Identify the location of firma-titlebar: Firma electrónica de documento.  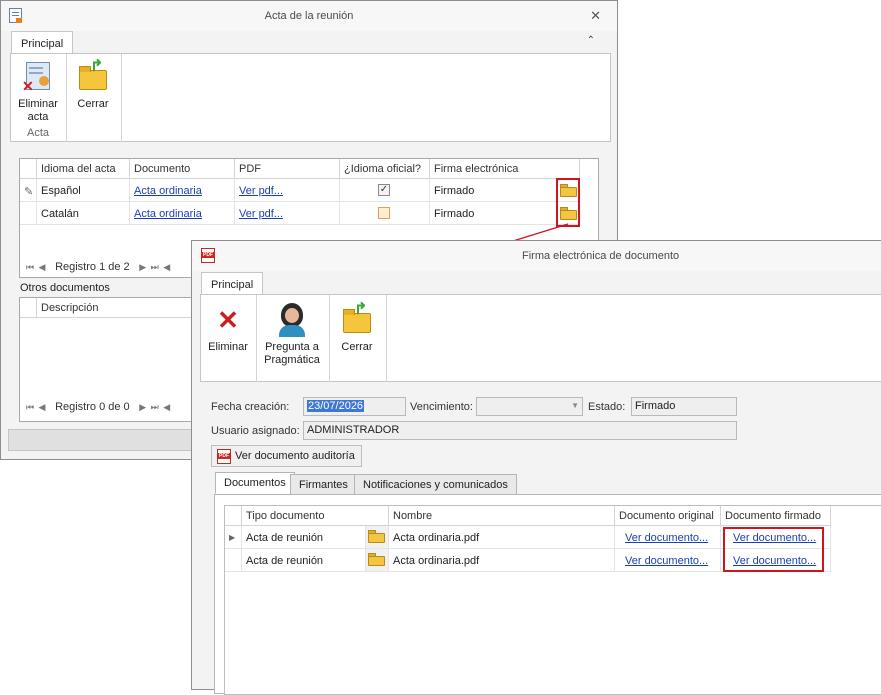
(536, 256).